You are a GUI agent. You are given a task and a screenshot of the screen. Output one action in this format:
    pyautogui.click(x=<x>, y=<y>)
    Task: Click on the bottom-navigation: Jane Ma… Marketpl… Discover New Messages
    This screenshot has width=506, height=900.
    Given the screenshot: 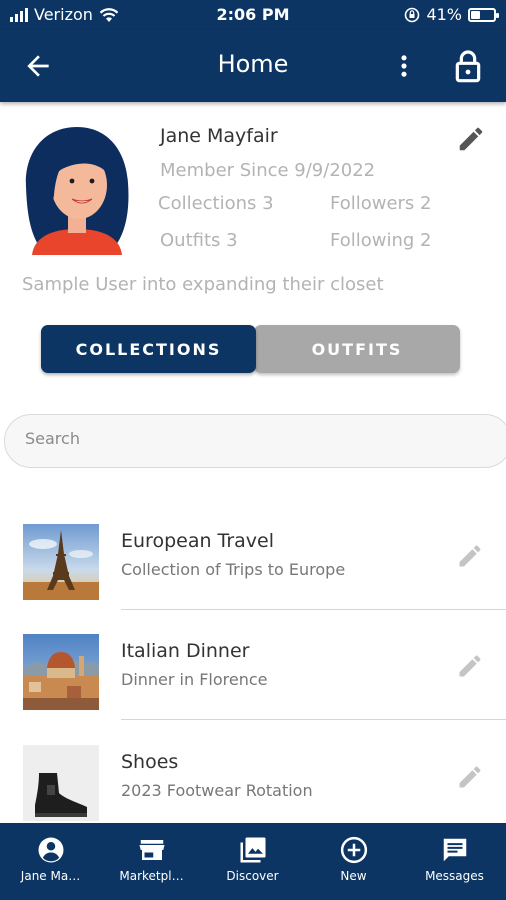 What is the action you would take?
    pyautogui.click(x=253, y=861)
    